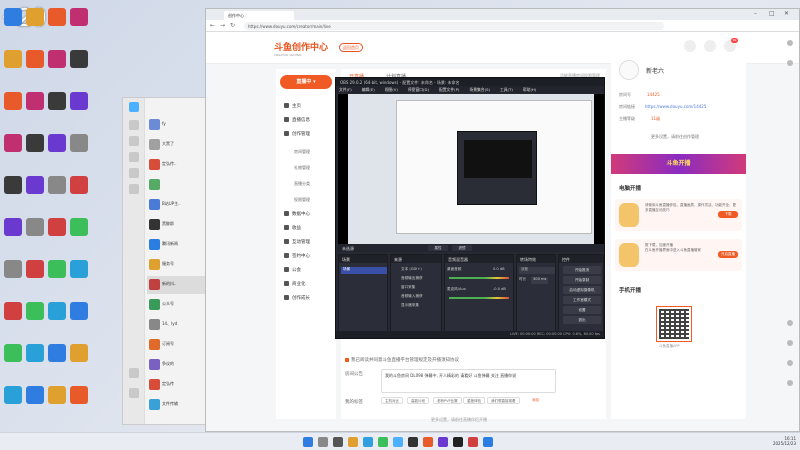 The height and width of the screenshot is (450, 800). What do you see at coordinates (178, 345) in the screenshot?
I see `chat-list-item: 订阅号` at bounding box center [178, 345].